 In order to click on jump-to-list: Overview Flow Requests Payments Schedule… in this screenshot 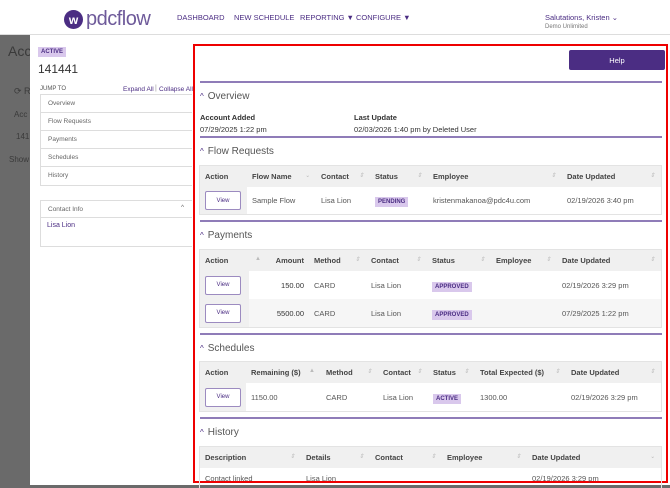, I will do `click(116, 140)`.